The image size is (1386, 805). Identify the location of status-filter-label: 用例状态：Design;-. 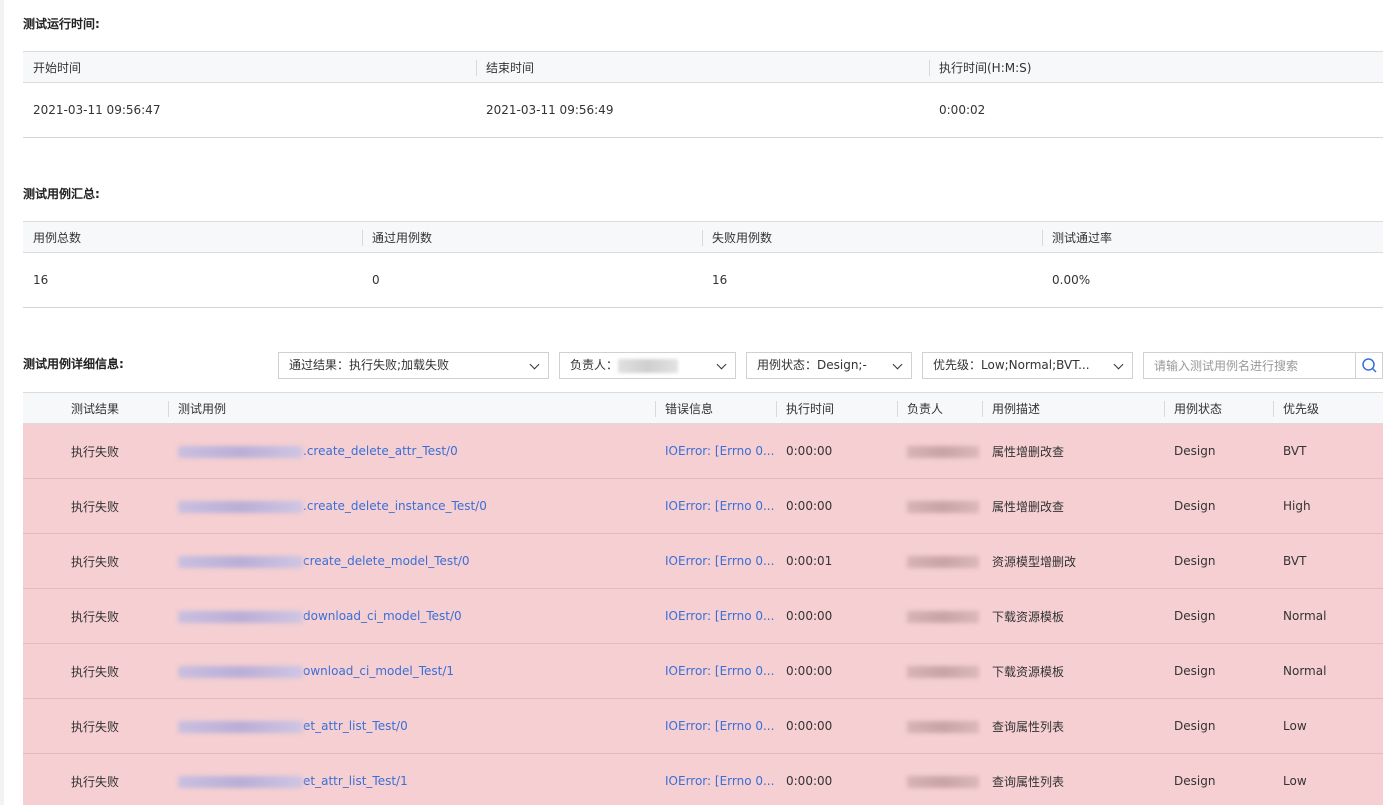
(812, 365).